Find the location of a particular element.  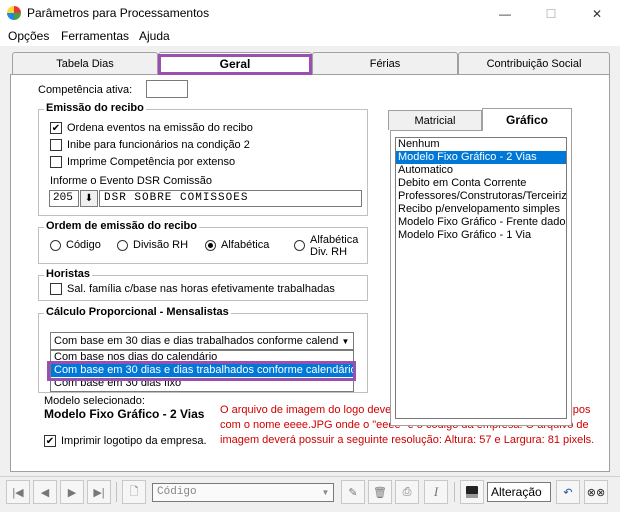

mode-field: Alteração is located at coordinates (519, 492).